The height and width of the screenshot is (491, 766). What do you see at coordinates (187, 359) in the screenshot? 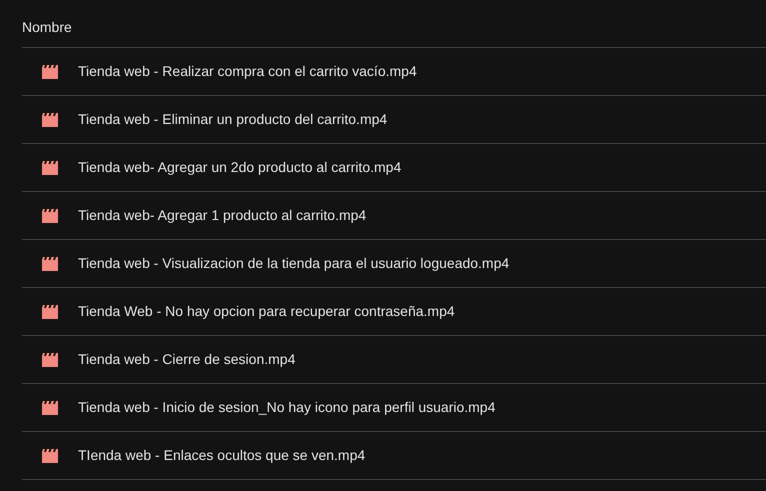
I see `file-name: Tienda web - Cierre de sesion.mp4` at bounding box center [187, 359].